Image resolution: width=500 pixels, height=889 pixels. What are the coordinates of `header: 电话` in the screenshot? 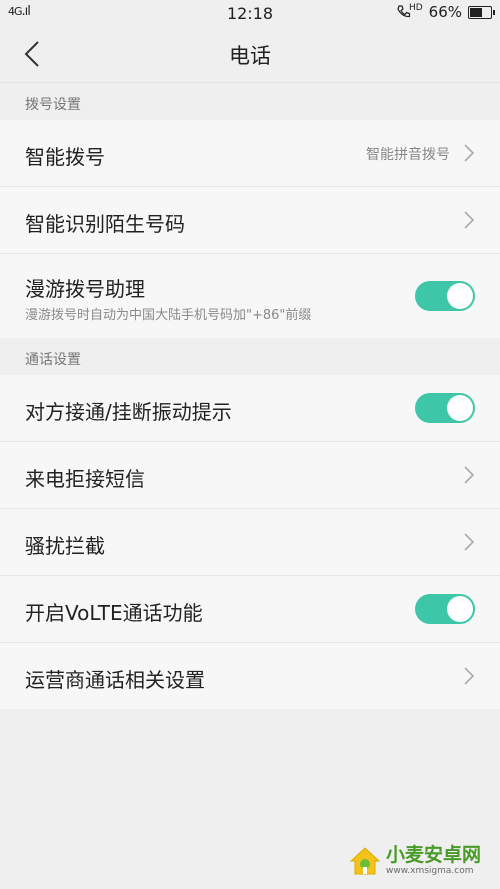 It's located at (250, 54).